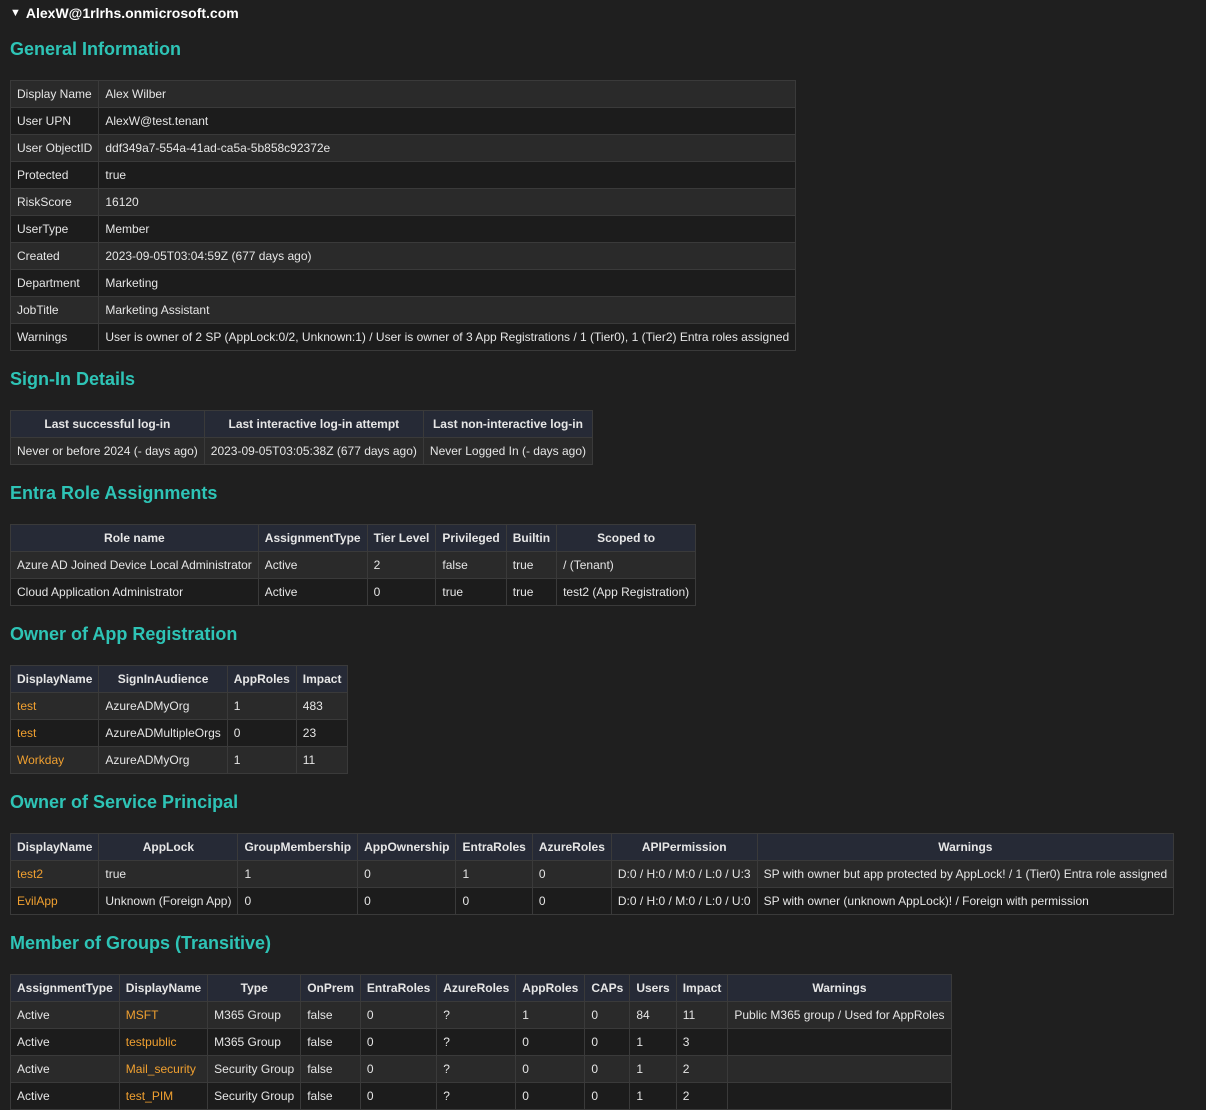 The image size is (1206, 1110). Describe the element at coordinates (40, 760) in the screenshot. I see `item-link: Workday` at that location.